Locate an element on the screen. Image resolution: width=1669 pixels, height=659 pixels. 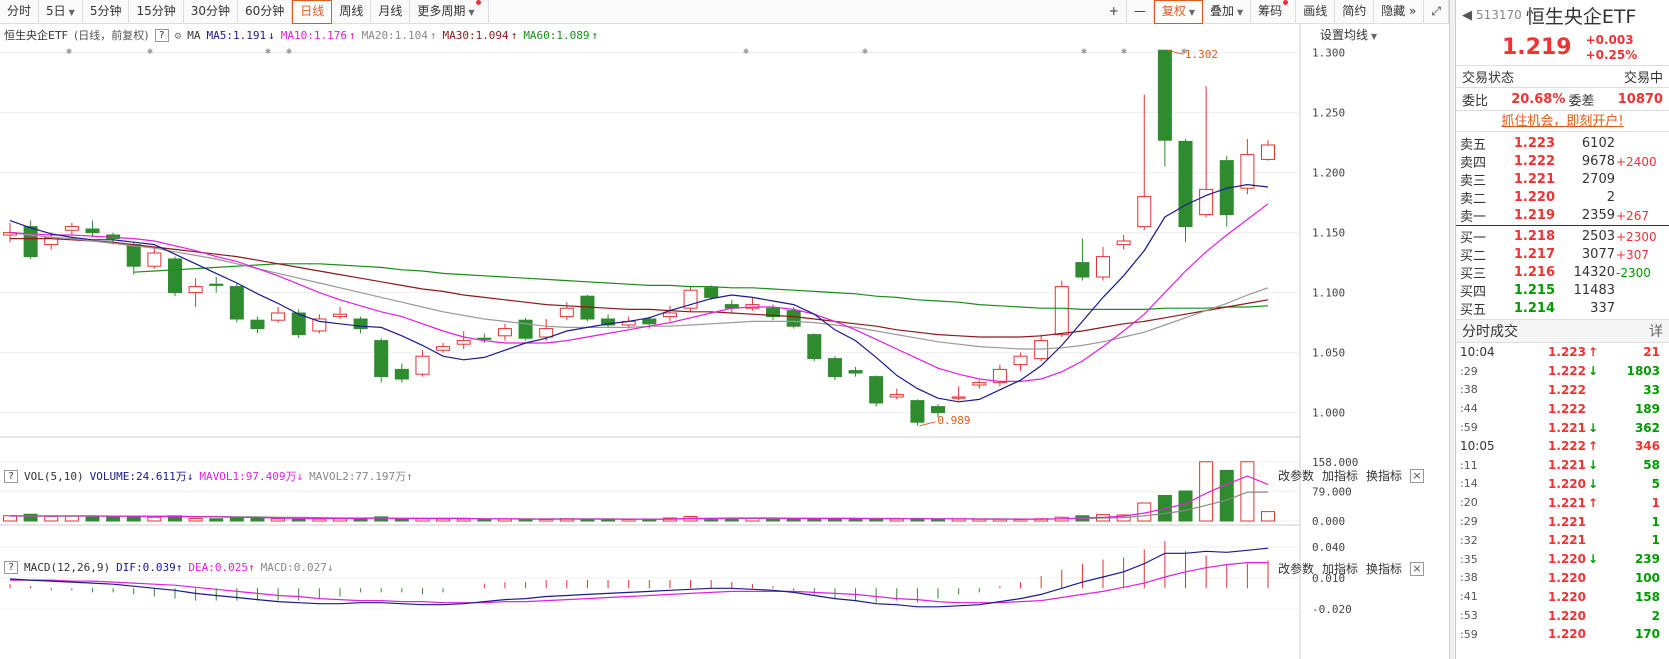
bid-level: 买三 1.216 14320 -2300 is located at coordinates (1562, 272).